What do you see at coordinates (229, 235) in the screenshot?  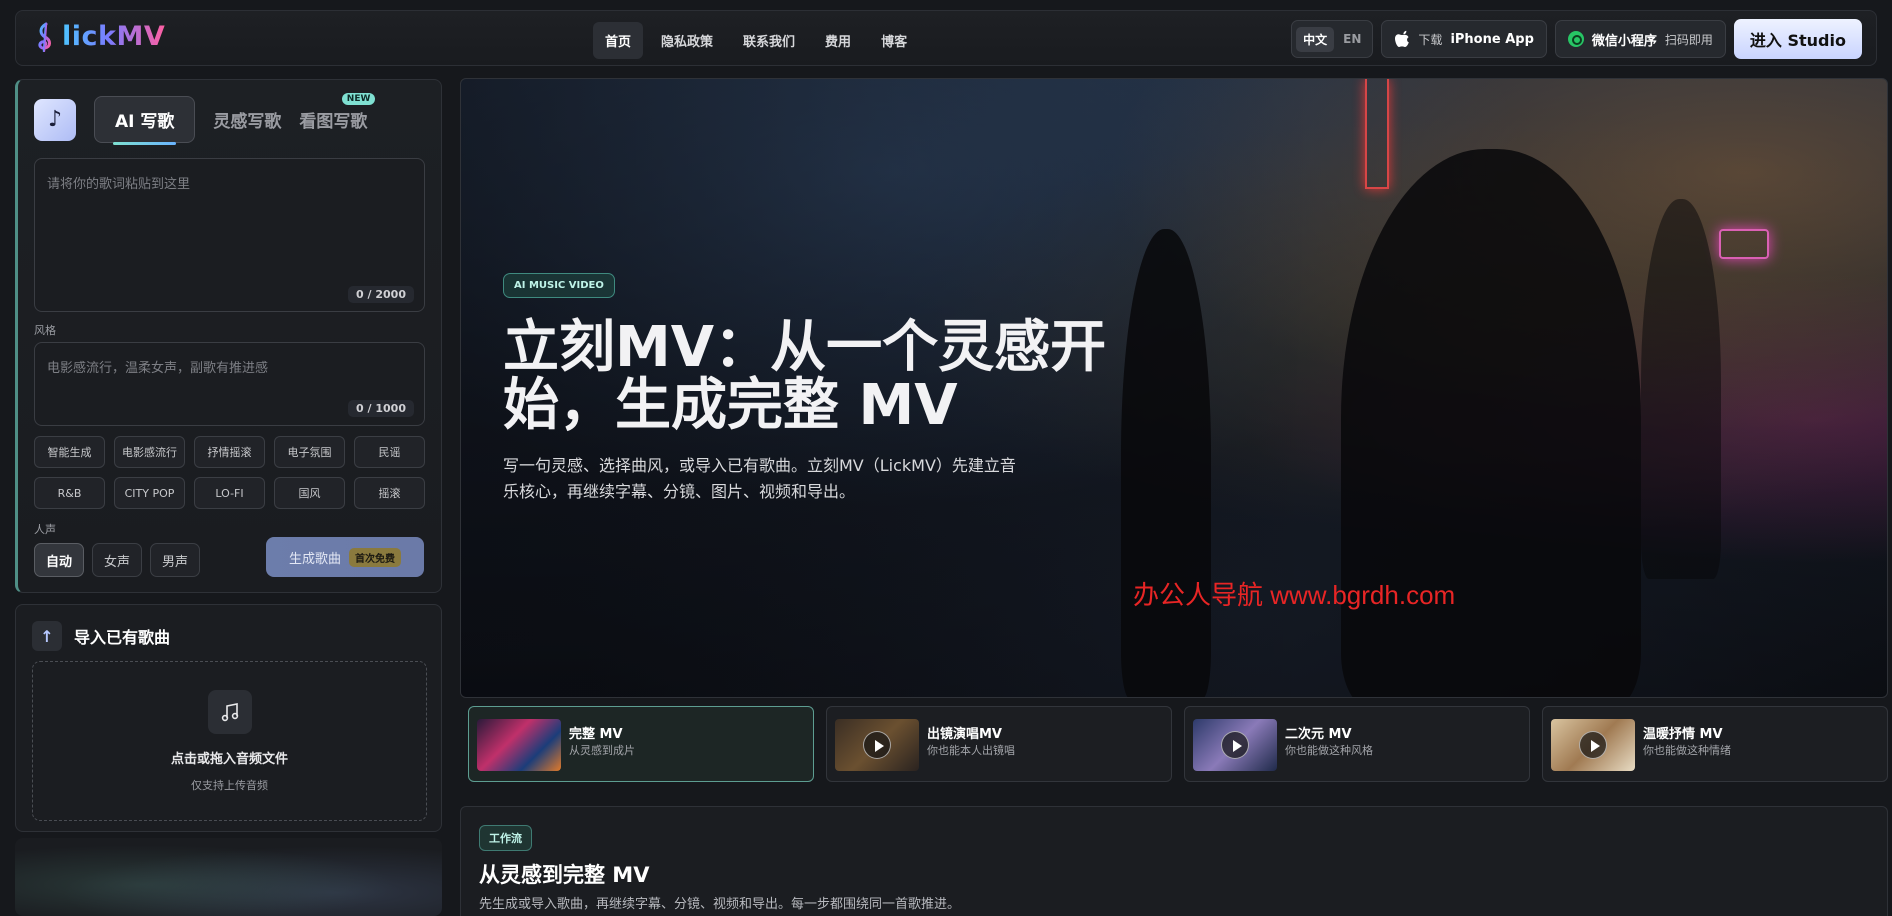 I see `lyrics-input: 请将你的歌词粘贴到这里 0 / 2000` at bounding box center [229, 235].